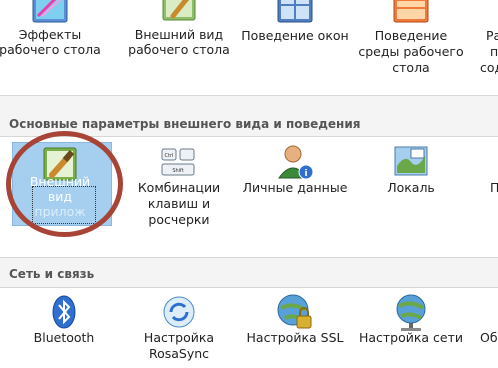 This screenshot has height=368, width=498. I want to click on tile-label: Поведение, so click(411, 35).